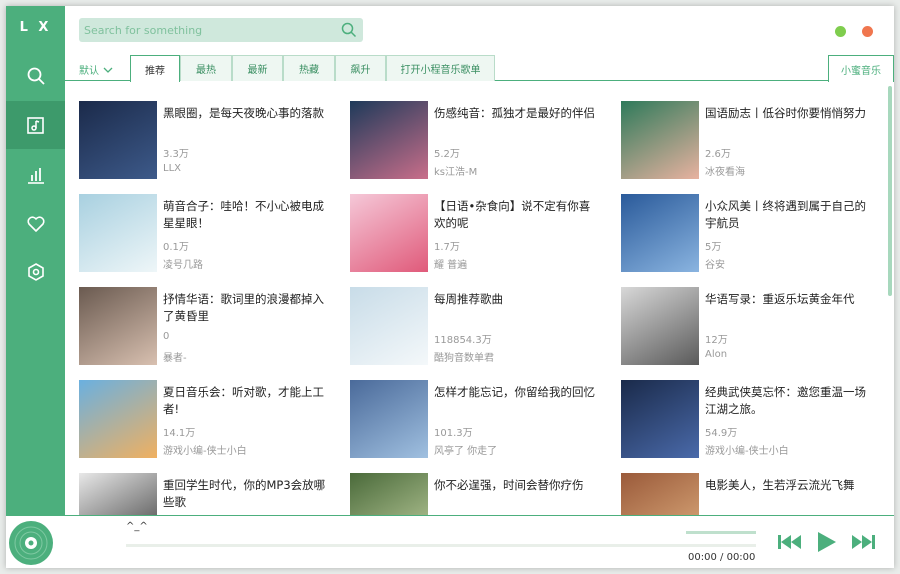  What do you see at coordinates (715, 265) in the screenshot?
I see `playlist-author: 谷安` at bounding box center [715, 265].